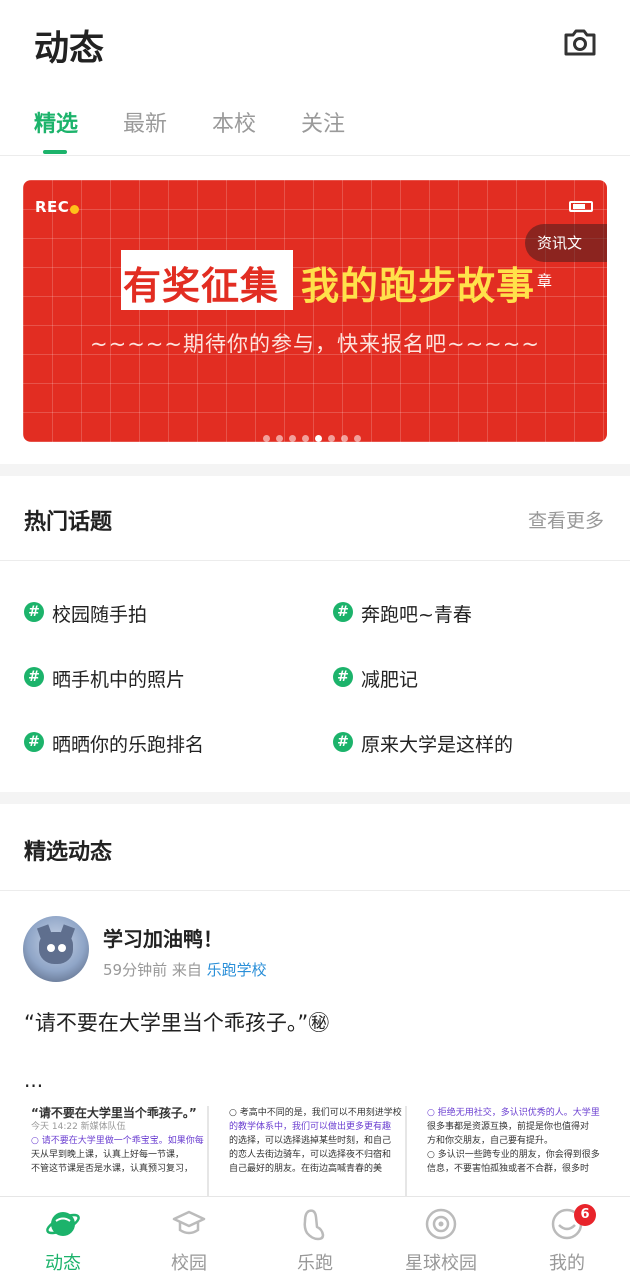  Describe the element at coordinates (566, 519) in the screenshot. I see `view-more-link: 查看更多` at that location.